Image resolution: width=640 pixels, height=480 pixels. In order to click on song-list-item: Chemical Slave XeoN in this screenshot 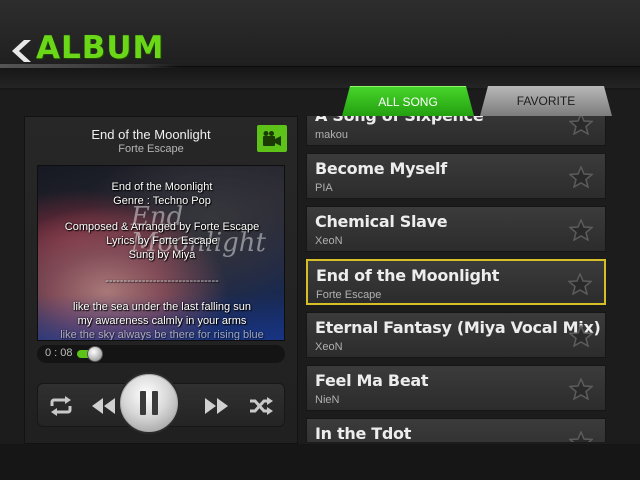, I will do `click(456, 229)`.